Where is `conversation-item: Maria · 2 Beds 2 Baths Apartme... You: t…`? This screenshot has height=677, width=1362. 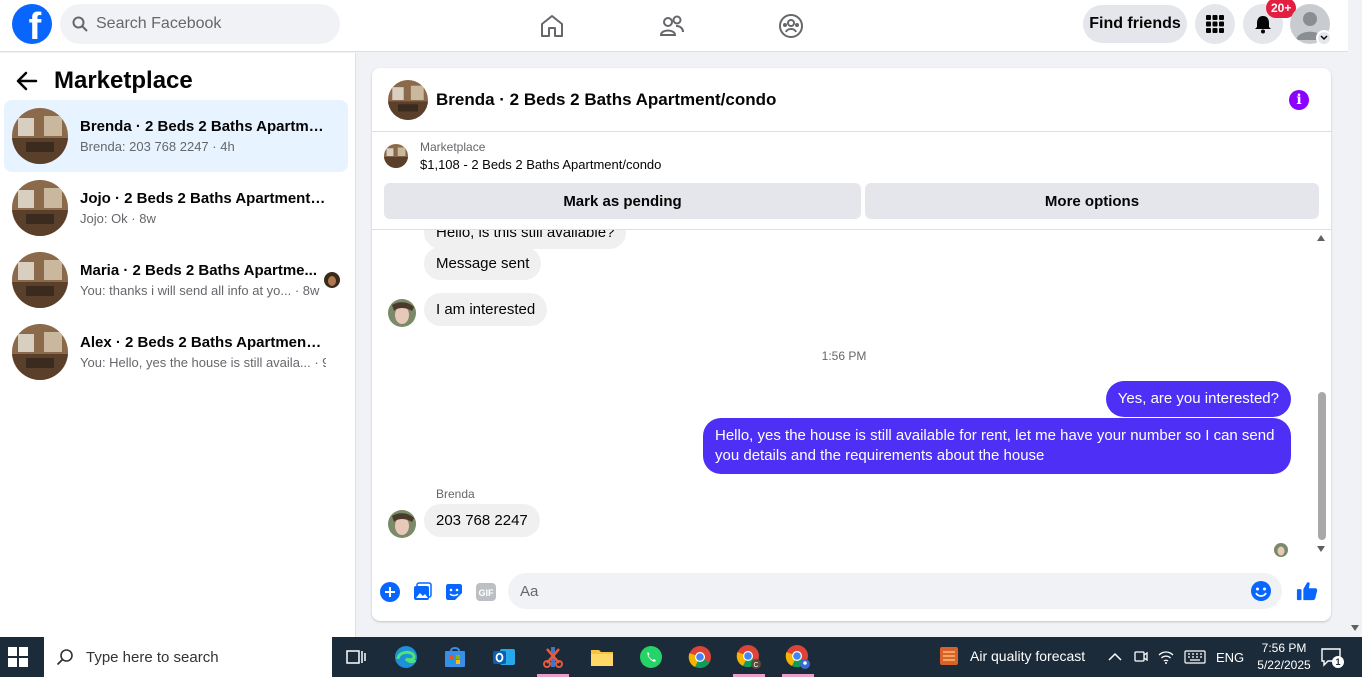
conversation-item: Maria · 2 Beds 2 Baths Apartme... You: t… is located at coordinates (176, 280).